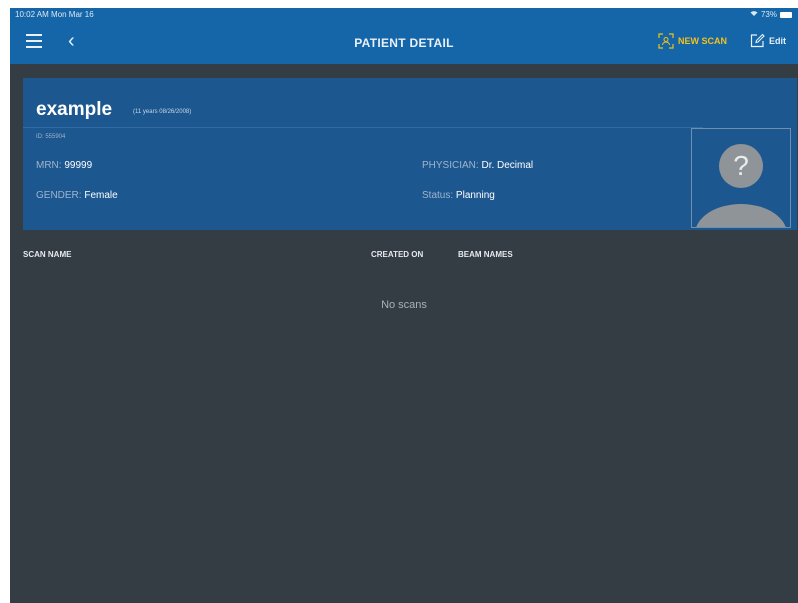 The width and height of the screenshot is (798, 603). I want to click on gender-value: Female, so click(101, 195).